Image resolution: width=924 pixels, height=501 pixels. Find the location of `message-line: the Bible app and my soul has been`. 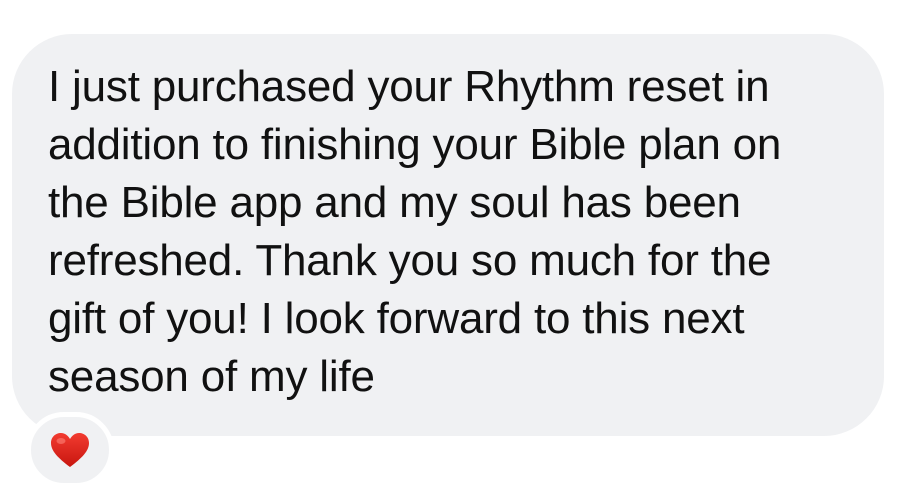

message-line: the Bible app and my soul has been is located at coordinates (394, 202).